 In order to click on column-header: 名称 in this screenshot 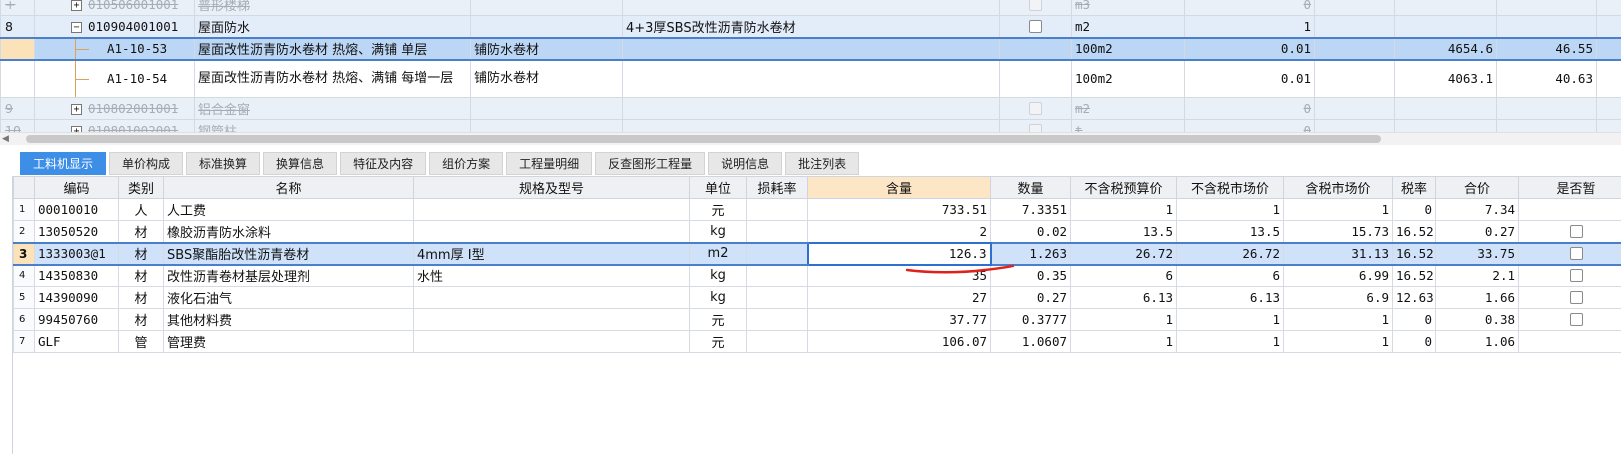, I will do `click(288, 187)`.